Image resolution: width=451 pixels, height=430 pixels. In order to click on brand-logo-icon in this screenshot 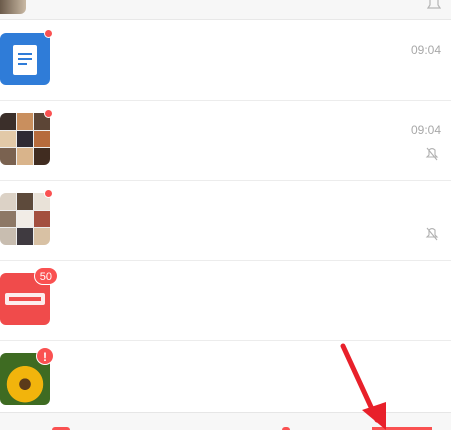, I will do `click(25, 299)`.